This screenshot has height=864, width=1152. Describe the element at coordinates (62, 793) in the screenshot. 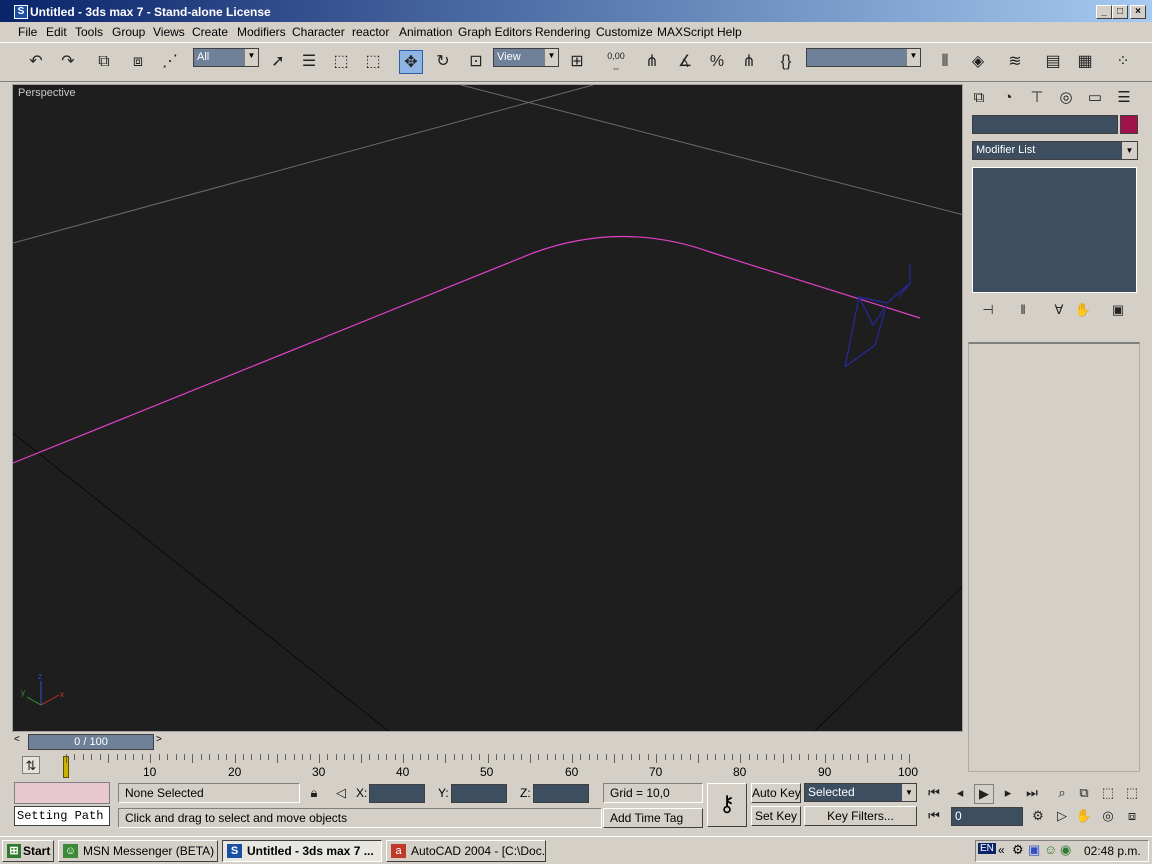

I see `maxscript-listener-mini` at that location.